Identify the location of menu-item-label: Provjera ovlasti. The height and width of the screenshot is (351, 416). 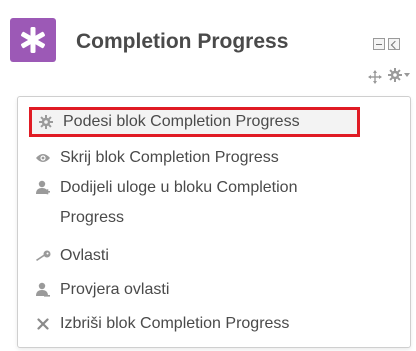
(115, 289).